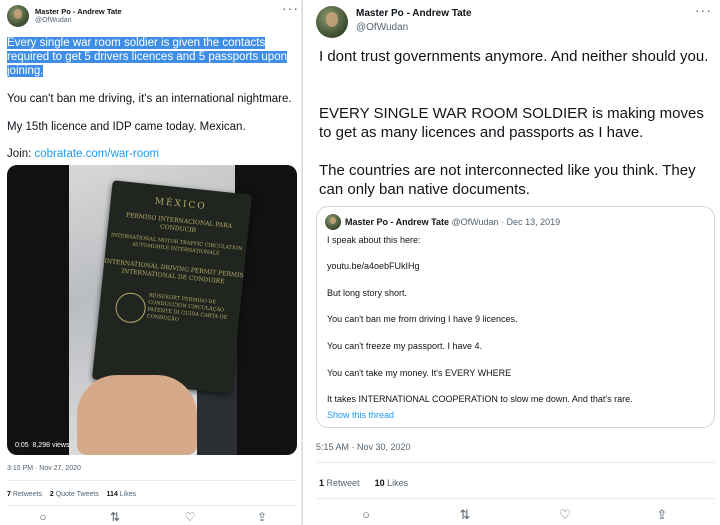 The height and width of the screenshot is (525, 720). Describe the element at coordinates (397, 222) in the screenshot. I see `quoted-author-name: Master Po - Andrew Tate` at that location.